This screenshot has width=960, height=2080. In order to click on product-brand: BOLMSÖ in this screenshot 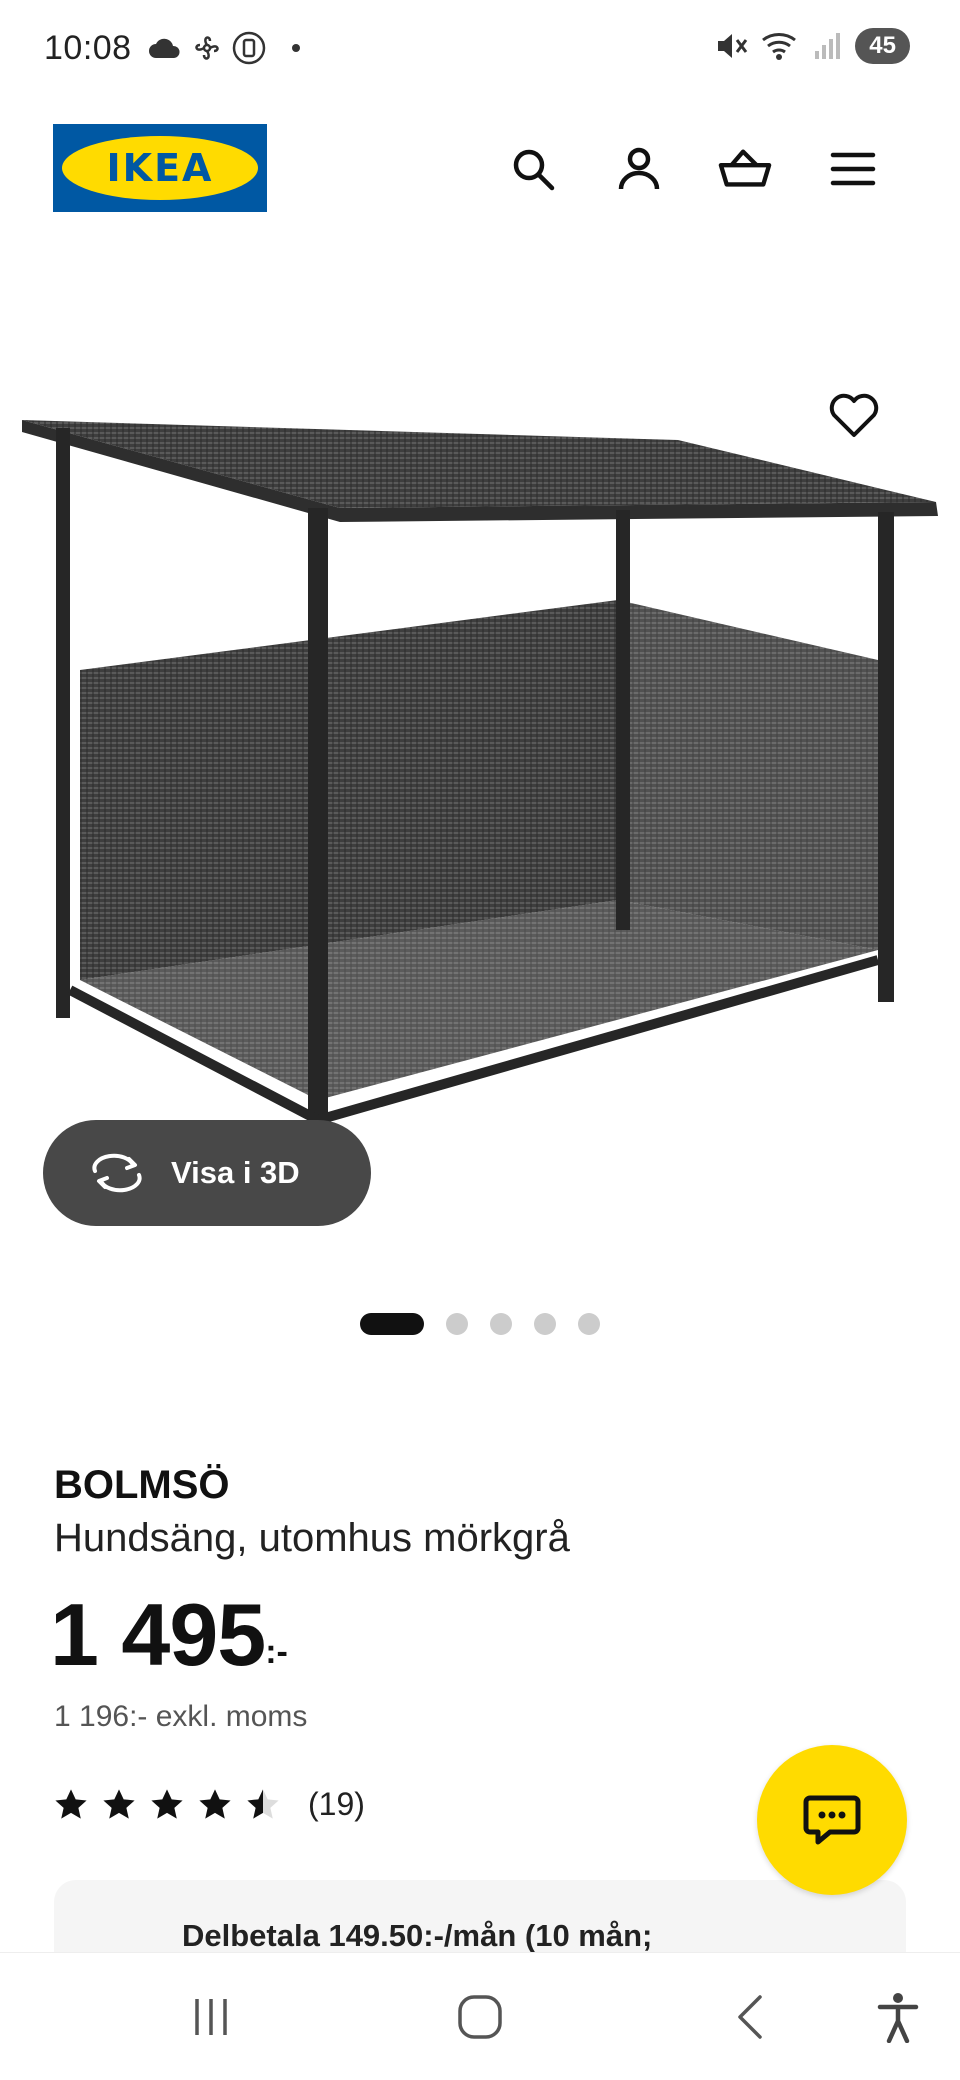, I will do `click(142, 1485)`.